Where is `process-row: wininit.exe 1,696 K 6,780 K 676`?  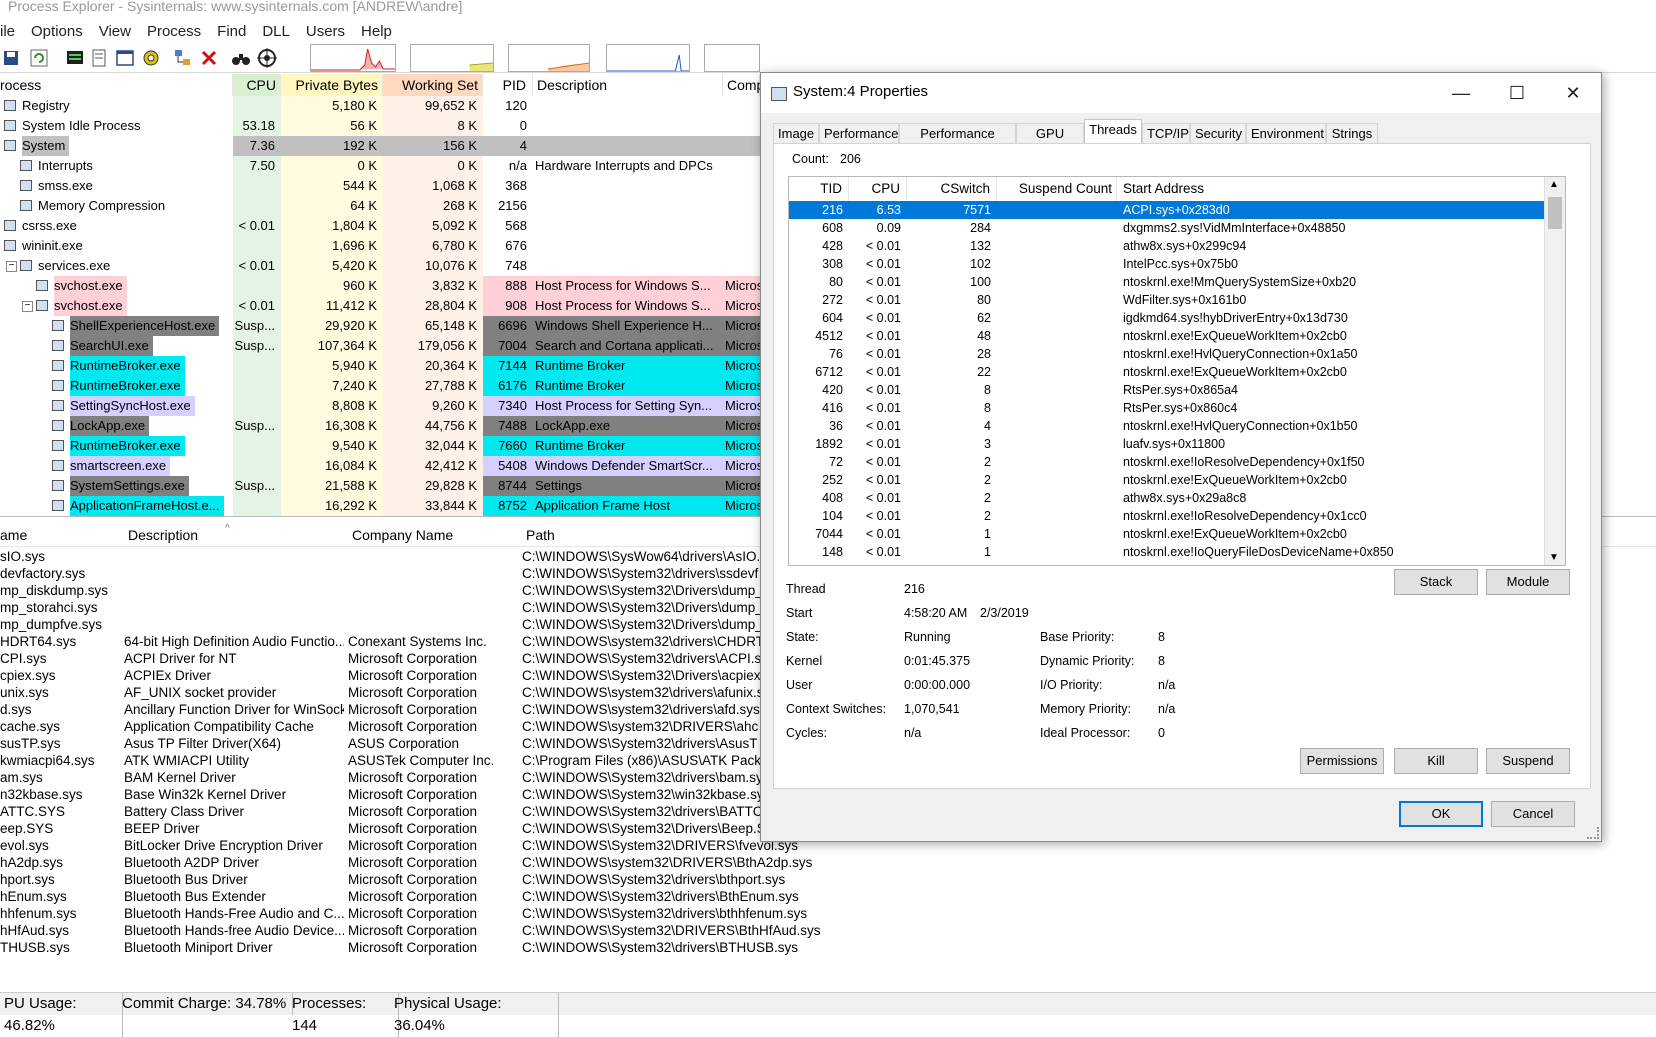 process-row: wininit.exe 1,696 K 6,780 K 676 is located at coordinates (380, 246).